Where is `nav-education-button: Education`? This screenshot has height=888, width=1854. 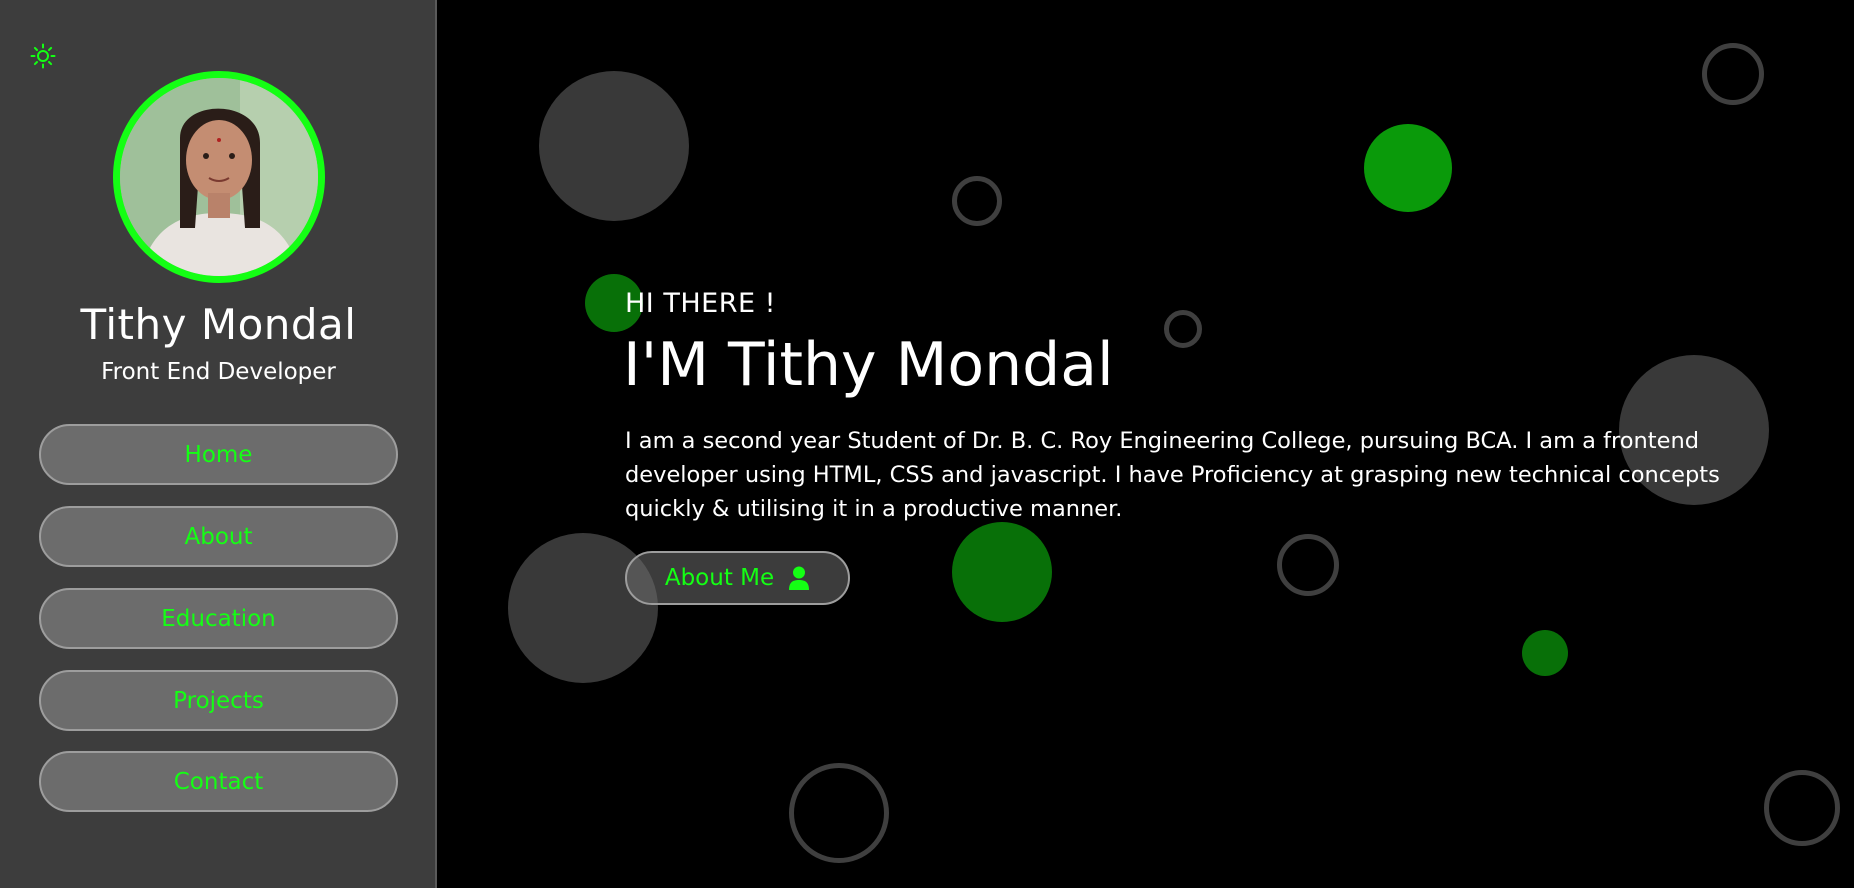
nav-education-button: Education is located at coordinates (218, 618).